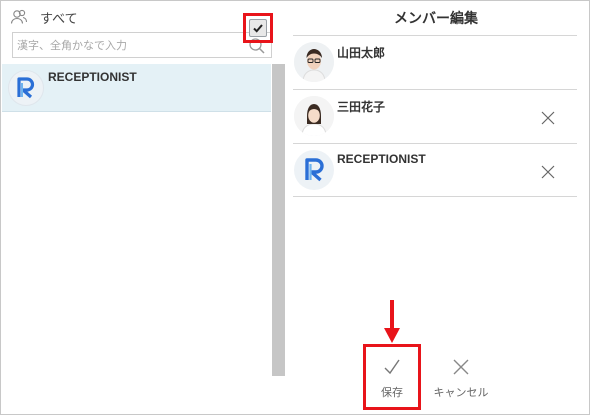 The height and width of the screenshot is (415, 590). What do you see at coordinates (361, 53) in the screenshot?
I see `member-name: 山田太郎` at bounding box center [361, 53].